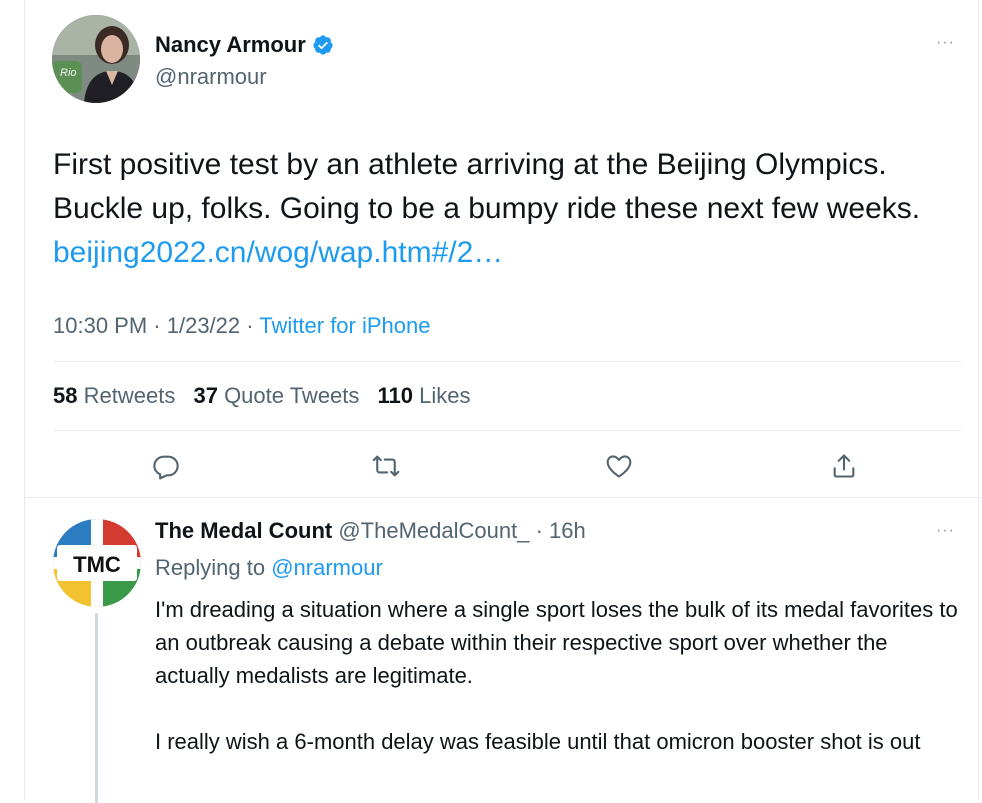 This screenshot has width=982, height=803. What do you see at coordinates (24, 400) in the screenshot?
I see `left-border` at bounding box center [24, 400].